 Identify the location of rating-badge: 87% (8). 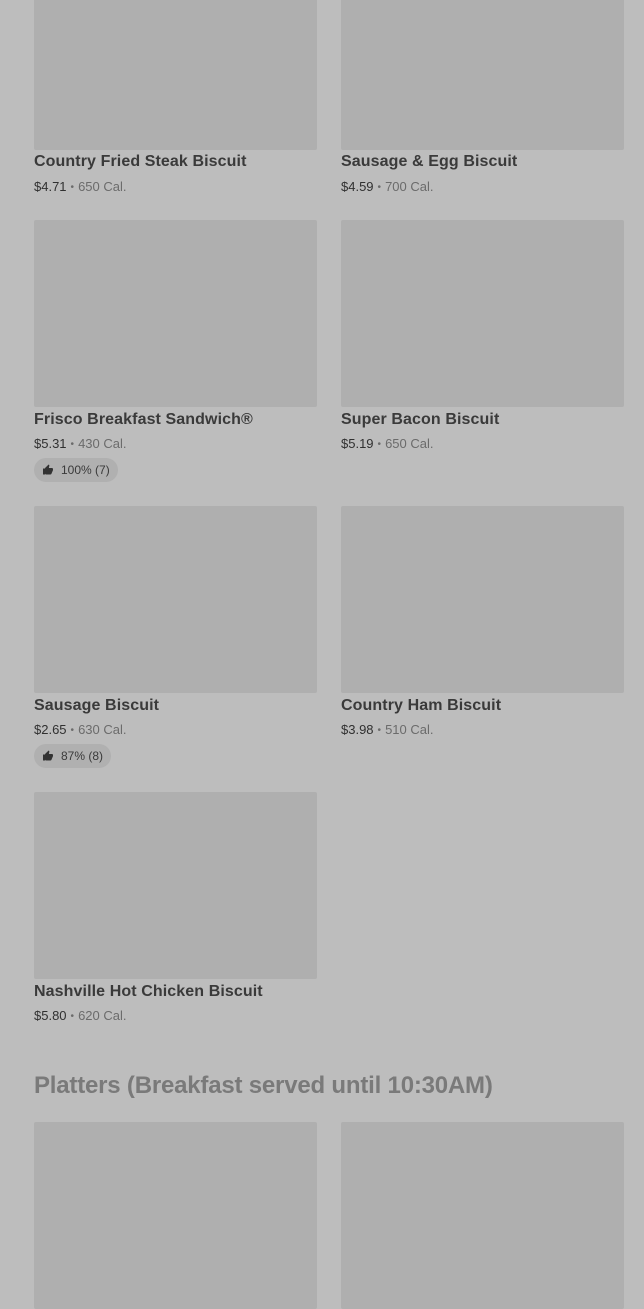
(73, 756).